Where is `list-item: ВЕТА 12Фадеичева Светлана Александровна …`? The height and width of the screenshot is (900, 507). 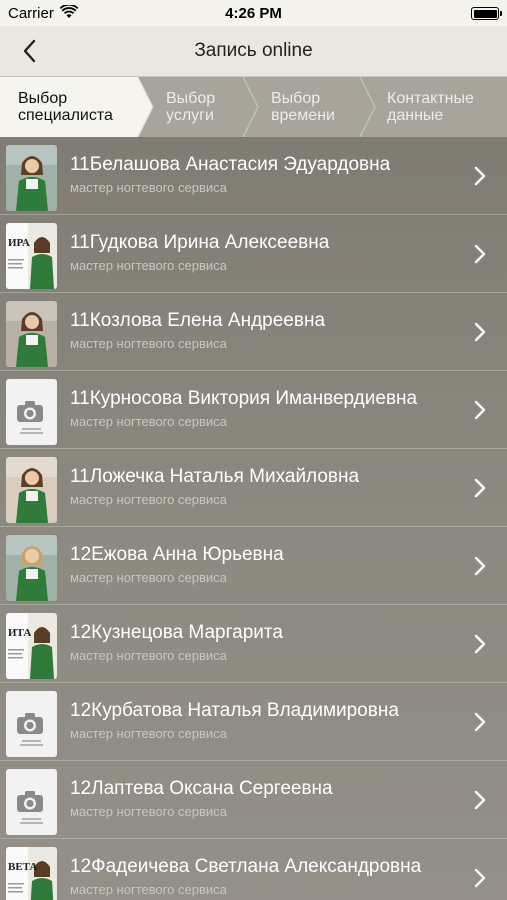 list-item: ВЕТА 12Фадеичева Светлана Александровна … is located at coordinates (253, 869).